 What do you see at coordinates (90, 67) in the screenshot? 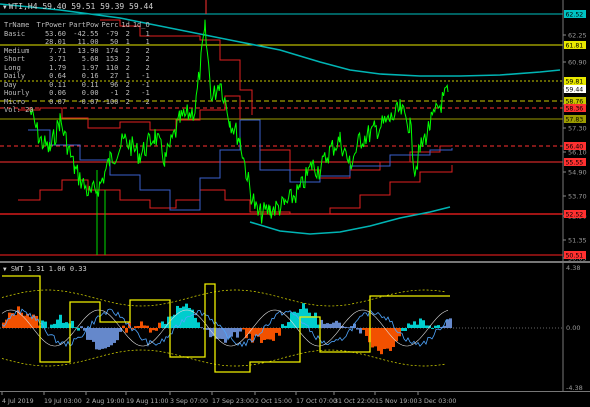
I see `table-cell: 1.97` at bounding box center [90, 67].